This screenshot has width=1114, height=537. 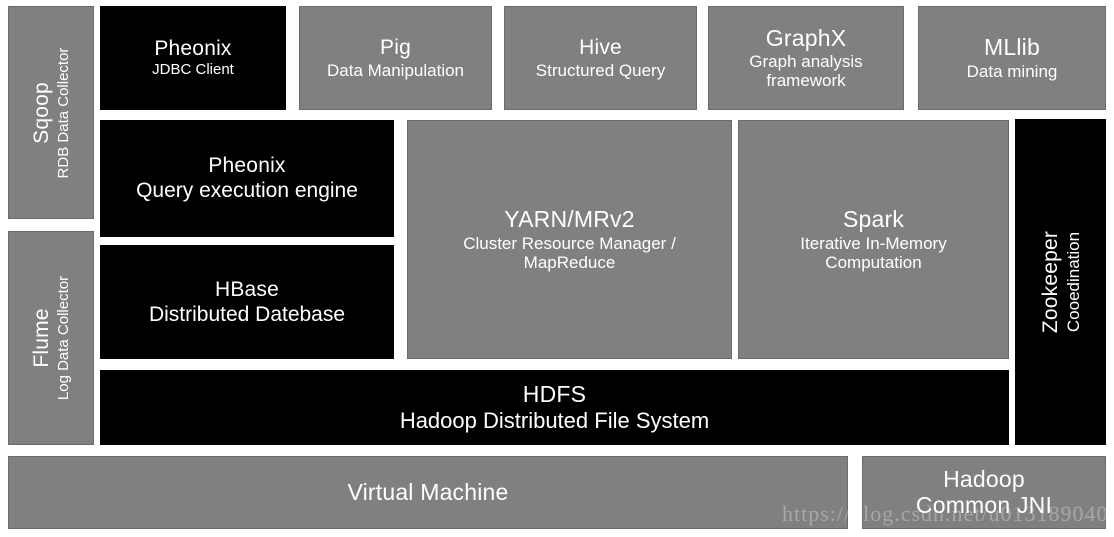 I want to click on component-spark-title: Spark, so click(x=873, y=219).